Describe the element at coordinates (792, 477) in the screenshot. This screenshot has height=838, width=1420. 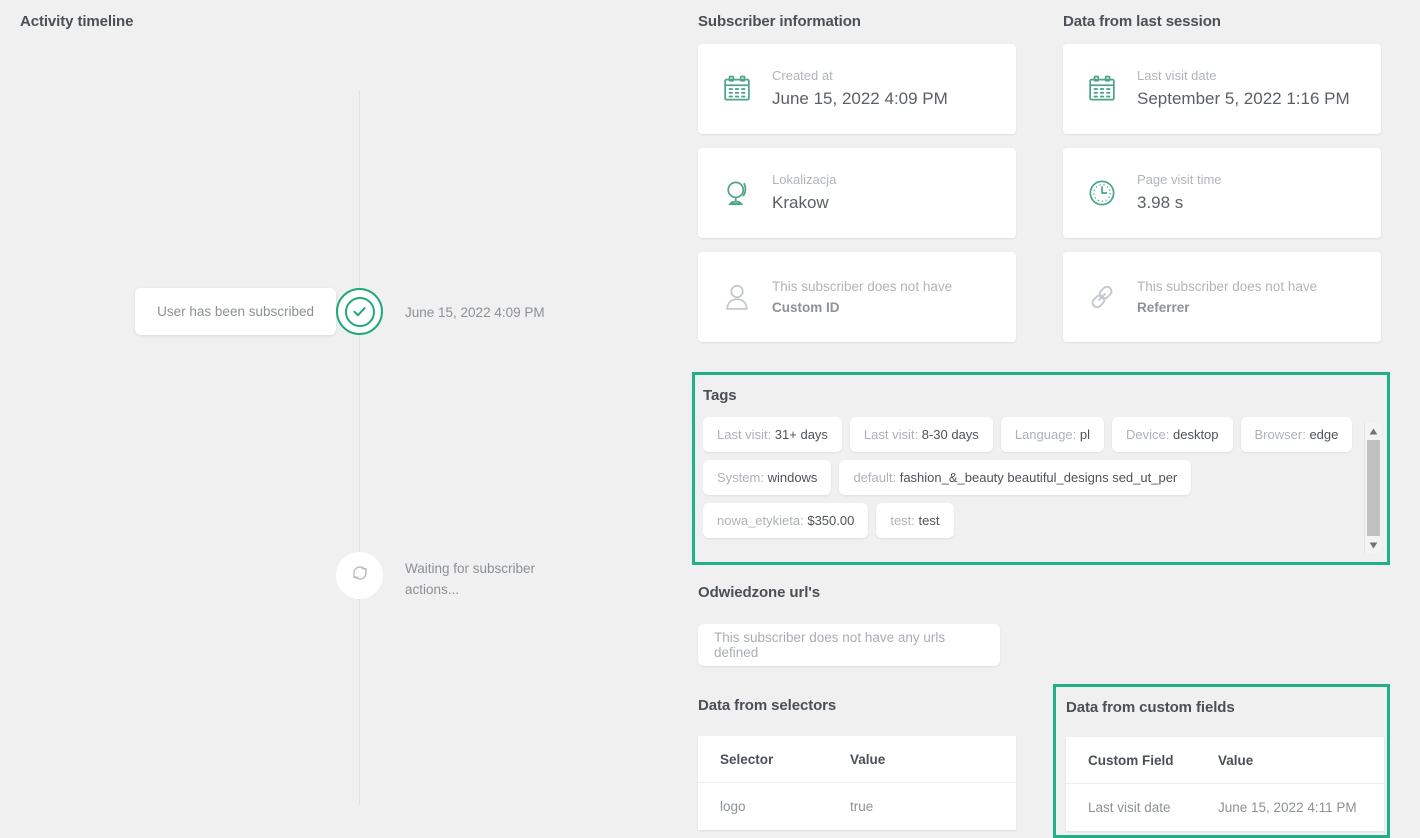
I see `tag-value: windows` at that location.